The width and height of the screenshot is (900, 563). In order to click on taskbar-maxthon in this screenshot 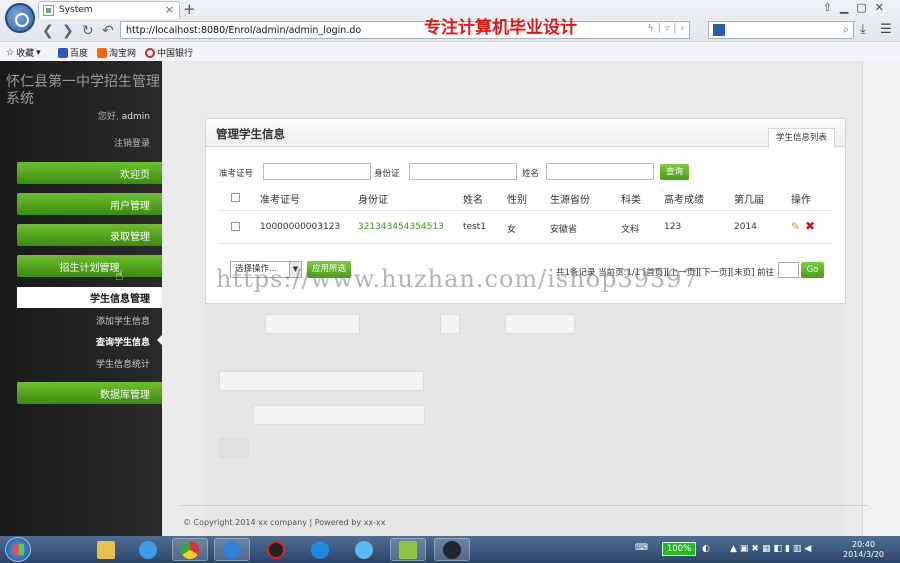, I will do `click(232, 549)`.